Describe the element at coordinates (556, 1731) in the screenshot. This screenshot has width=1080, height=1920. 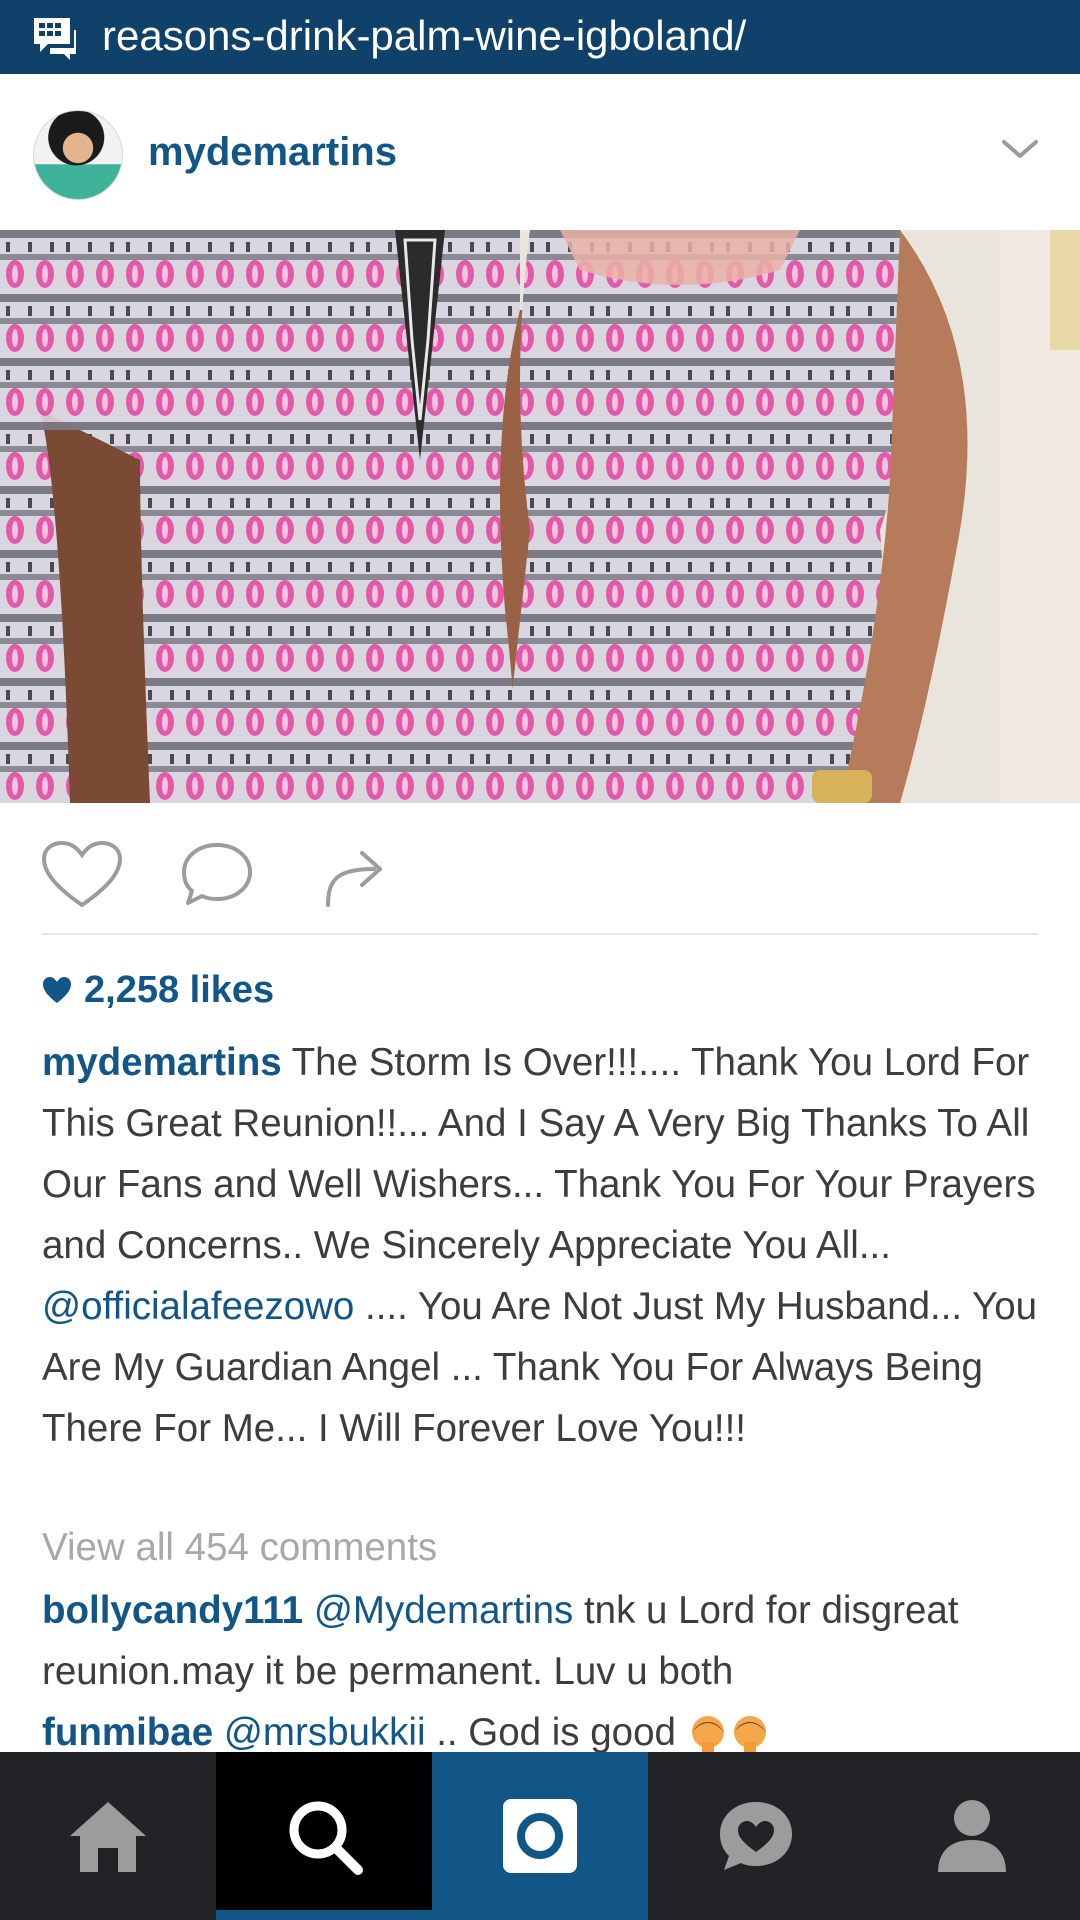
I see `comment-text: .. God is good` at that location.